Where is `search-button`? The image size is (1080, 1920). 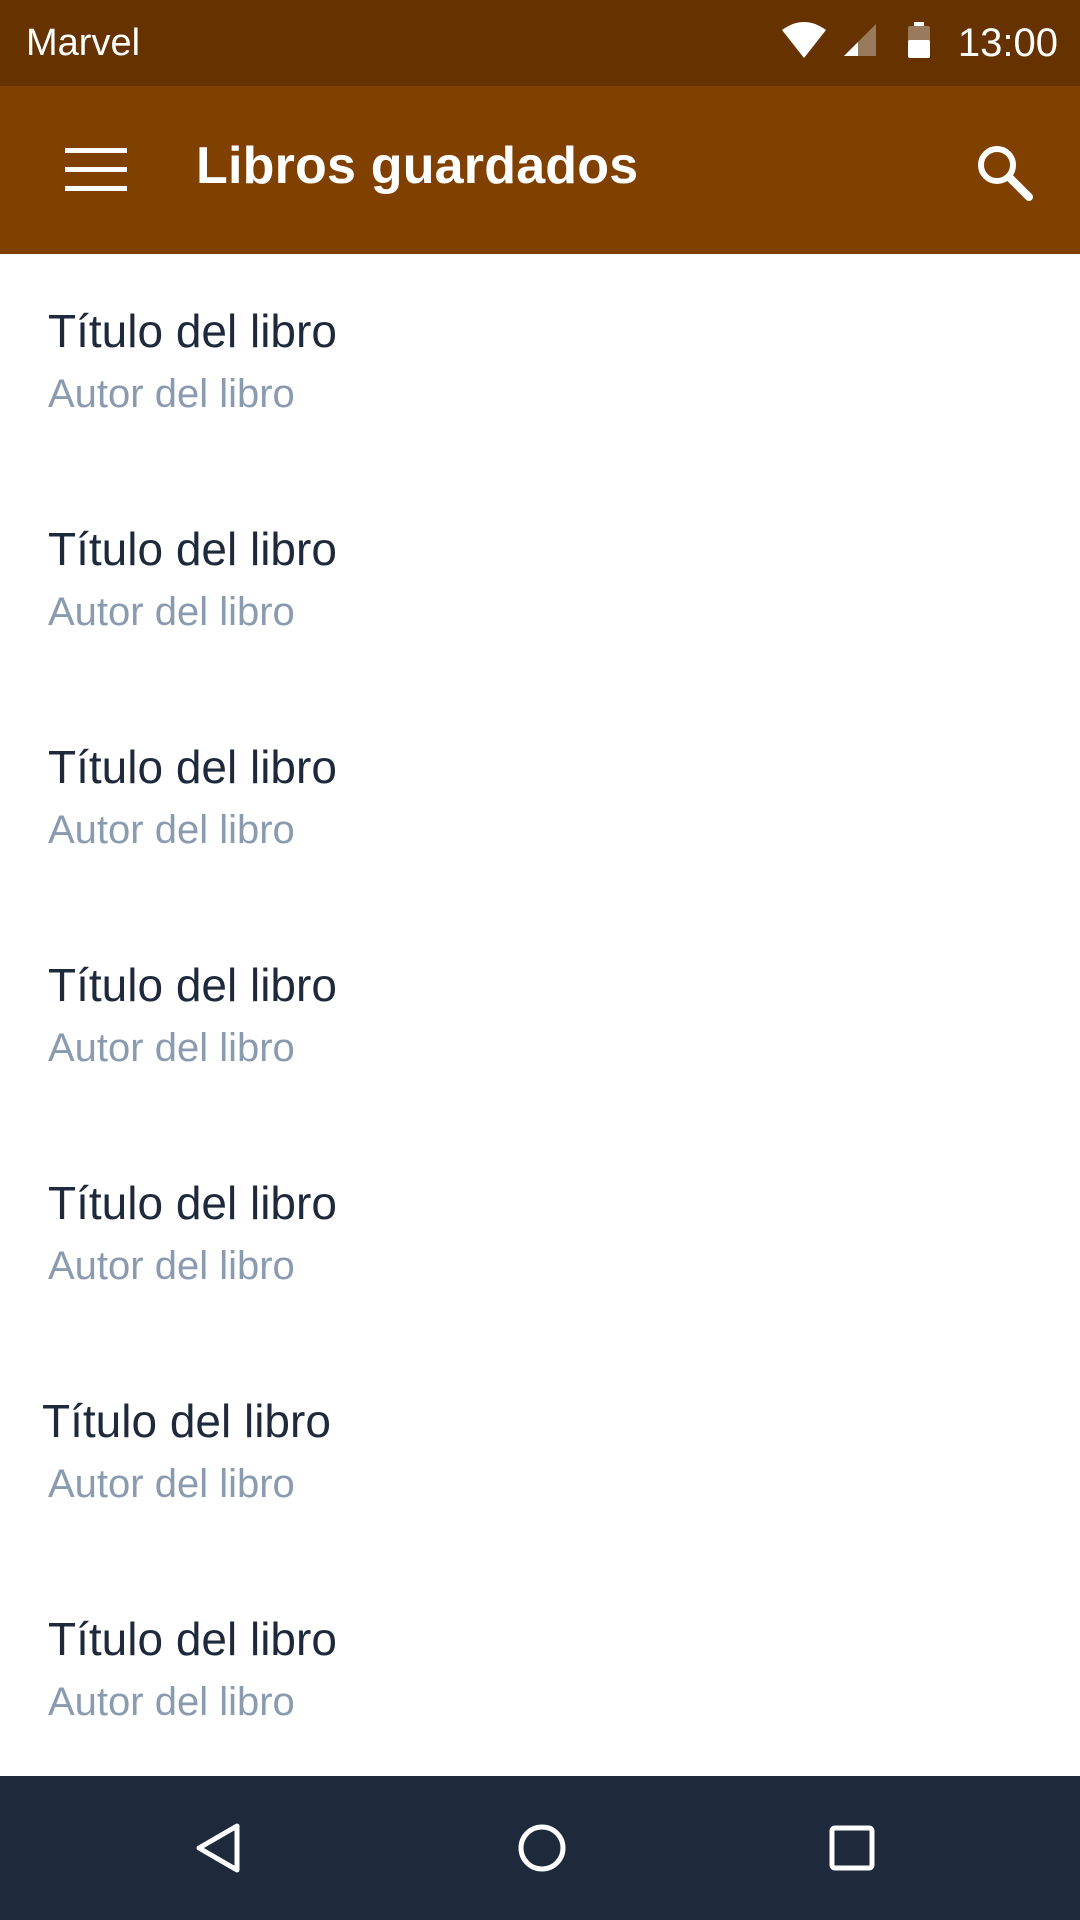 search-button is located at coordinates (1004, 172).